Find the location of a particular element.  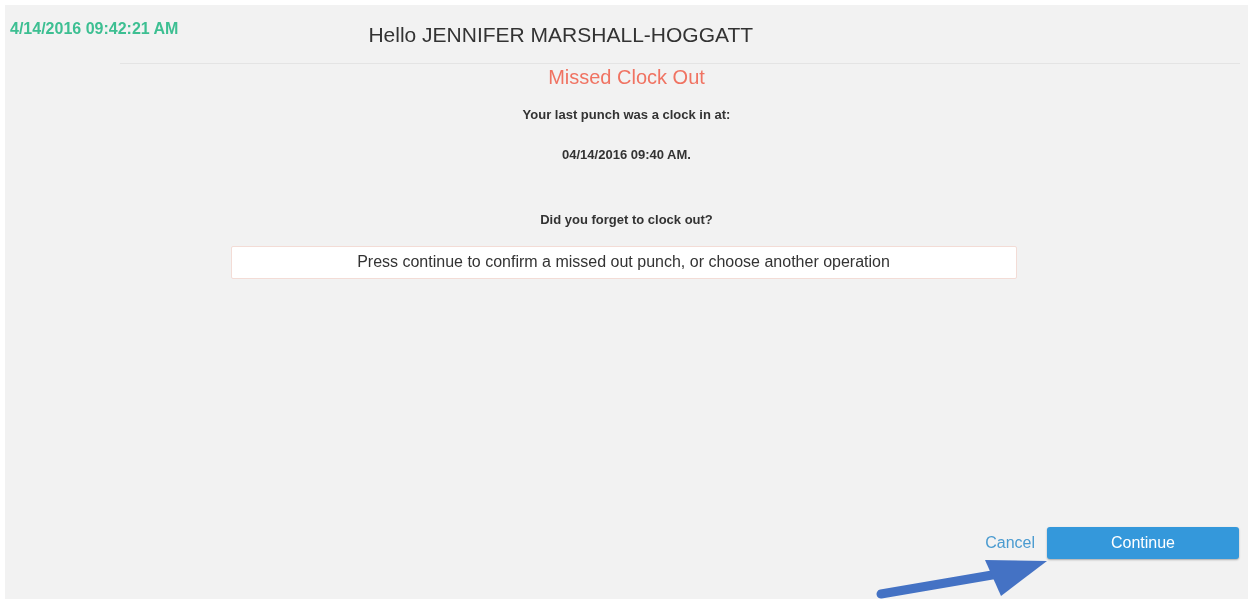

info-text: Your last punch was a clock in at: is located at coordinates (626, 115).